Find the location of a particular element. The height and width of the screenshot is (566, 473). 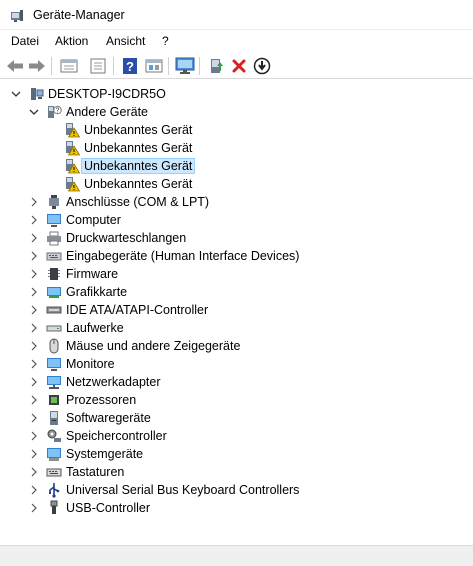

list-view-icon is located at coordinates (98, 66).